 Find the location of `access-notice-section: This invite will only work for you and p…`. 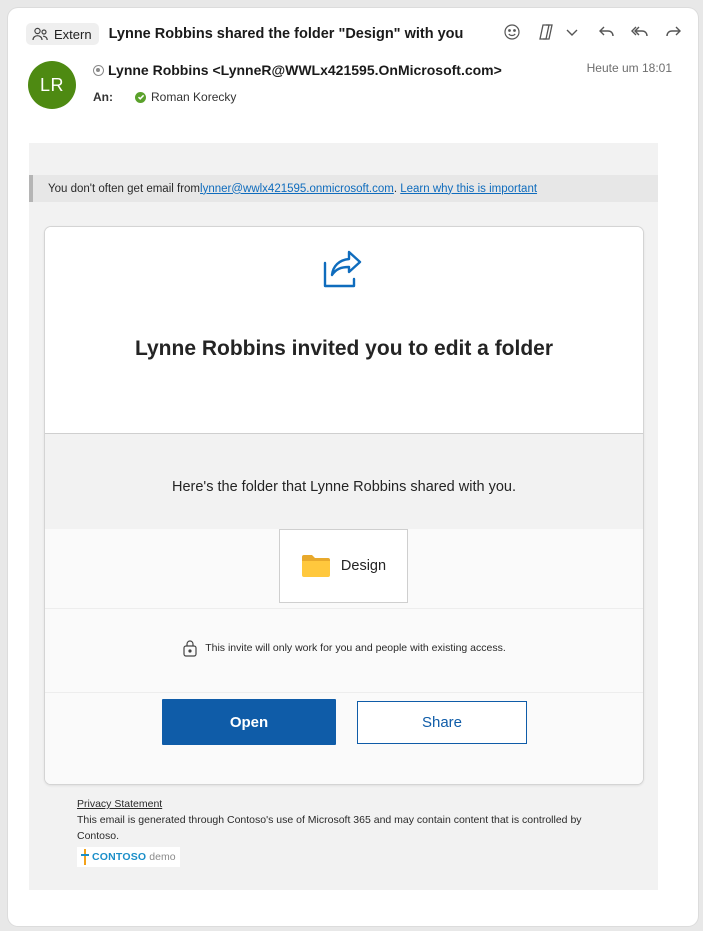

access-notice-section: This invite will only work for you and p… is located at coordinates (344, 651).